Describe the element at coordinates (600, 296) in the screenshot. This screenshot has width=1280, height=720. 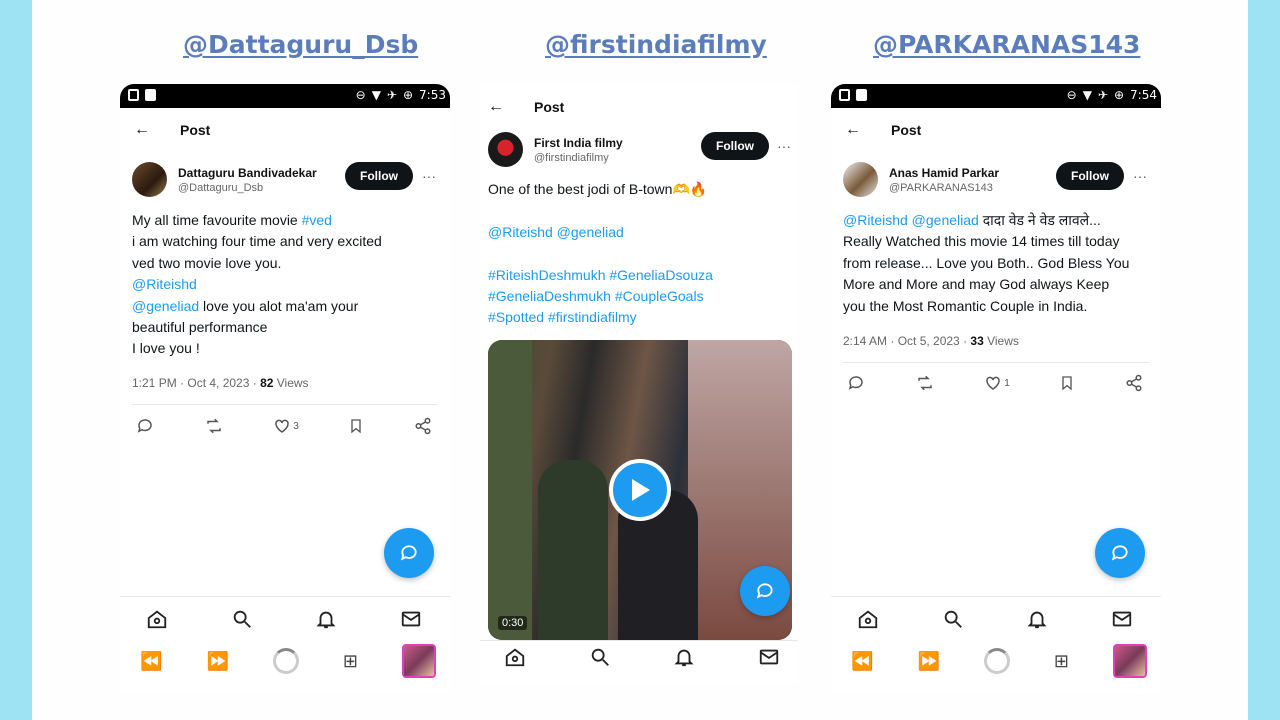
I see `hashtag-links: #GeneliaDeshmukh #CoupleGoals` at that location.